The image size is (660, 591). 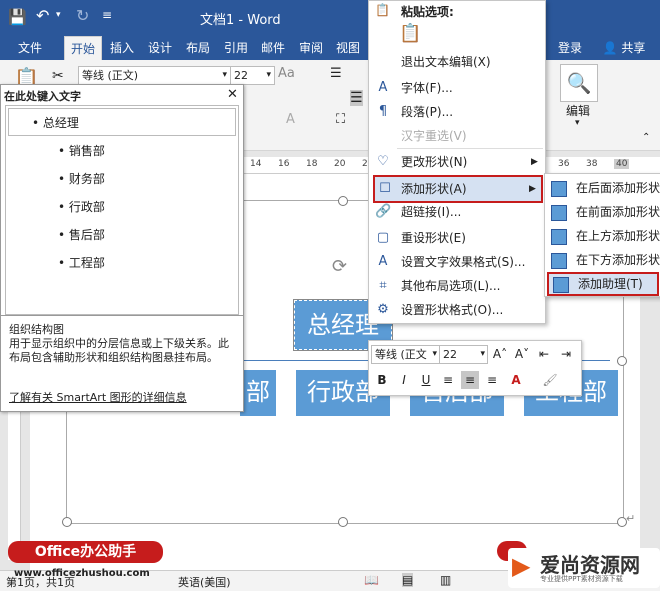 What do you see at coordinates (458, 189) in the screenshot?
I see `menu-item-add-shape: ☐ 添加形状(A) ▶` at bounding box center [458, 189].